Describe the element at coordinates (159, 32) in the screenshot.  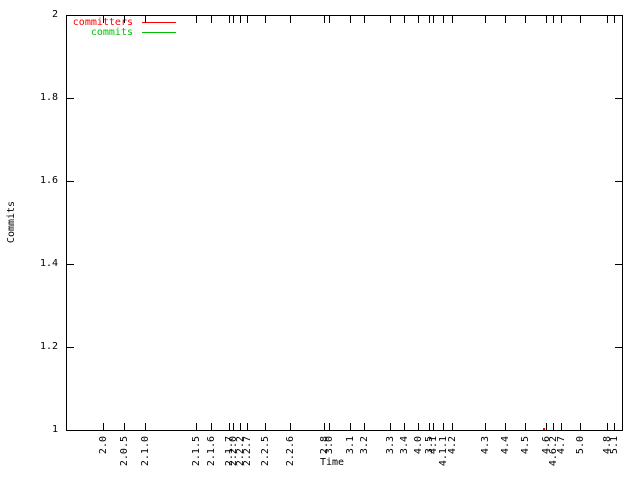
I see `legend-line-sample-commits` at that location.